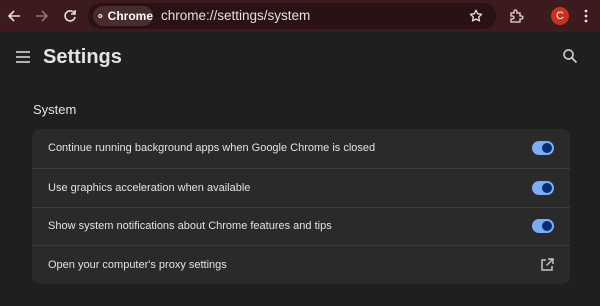  I want to click on site-chip: Chrome, so click(123, 16).